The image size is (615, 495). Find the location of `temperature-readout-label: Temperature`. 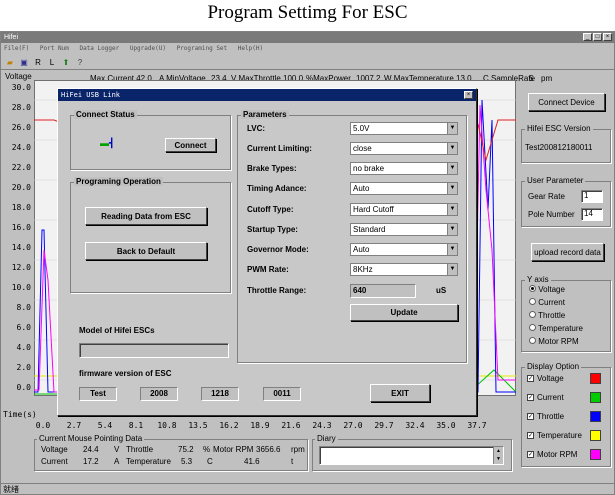

temperature-readout-label: Temperature is located at coordinates (148, 461).